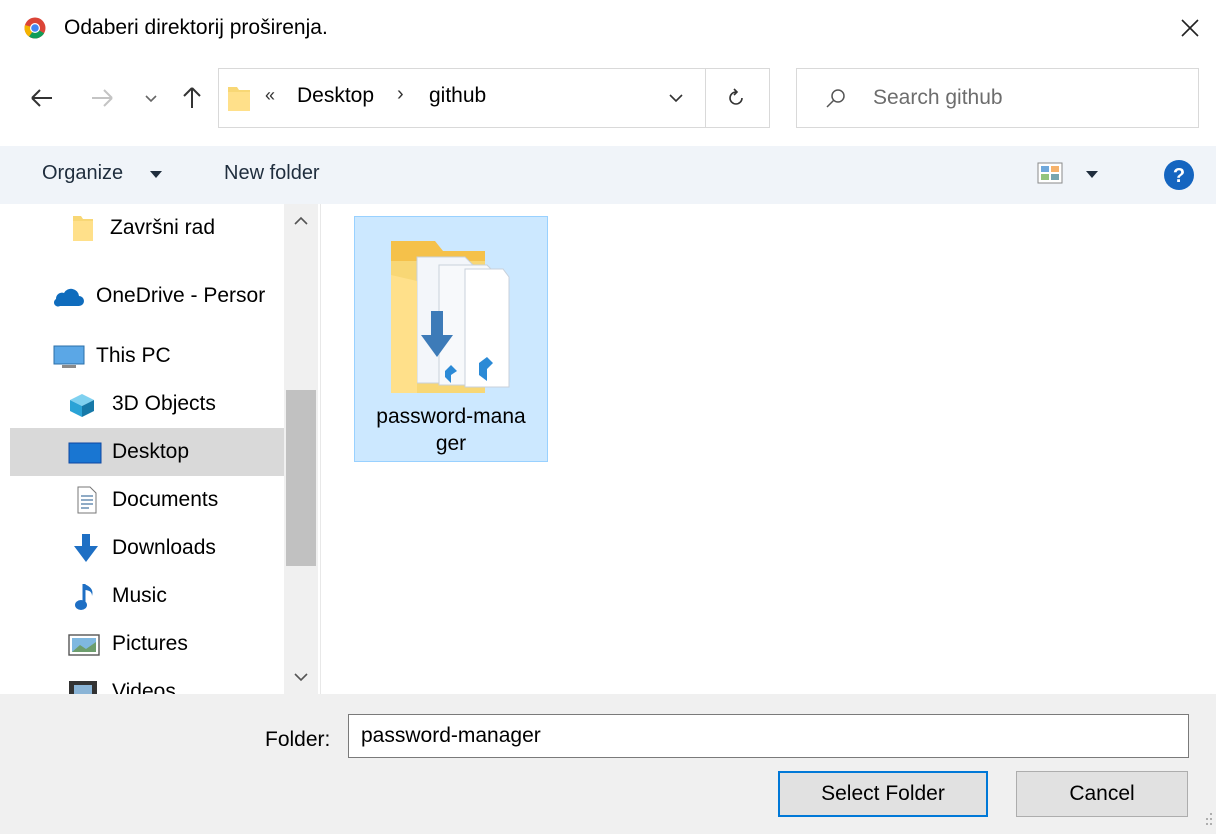 The height and width of the screenshot is (834, 1216). I want to click on folder-item-label: password-mana ger, so click(451, 430).